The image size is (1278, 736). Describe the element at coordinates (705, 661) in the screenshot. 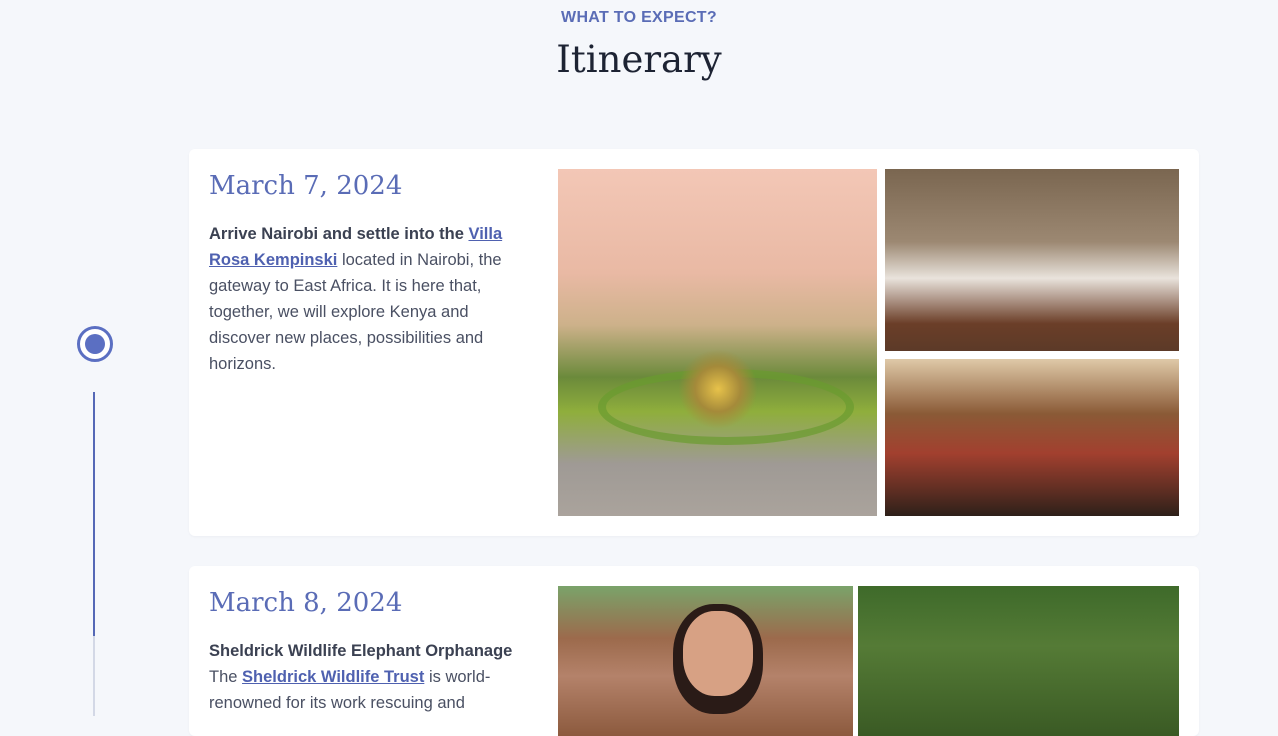

I see `woman-with-elephants-photo` at that location.